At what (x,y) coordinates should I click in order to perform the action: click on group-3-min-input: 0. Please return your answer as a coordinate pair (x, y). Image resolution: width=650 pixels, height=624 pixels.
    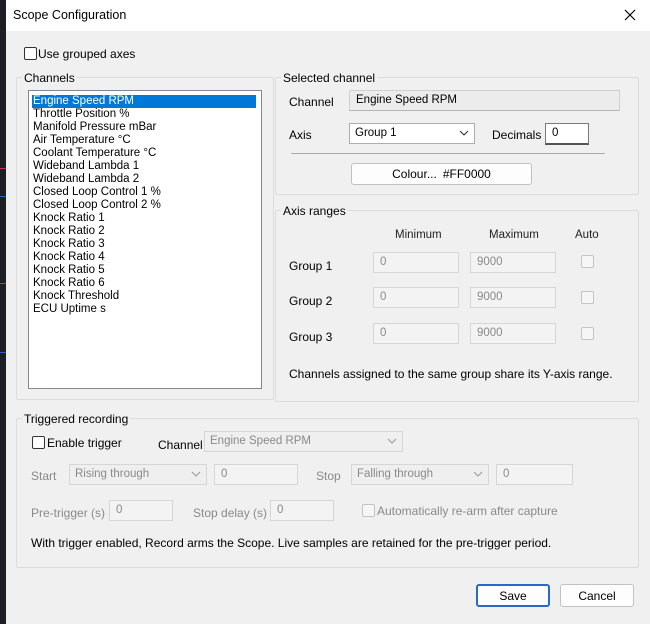
    Looking at the image, I should click on (416, 333).